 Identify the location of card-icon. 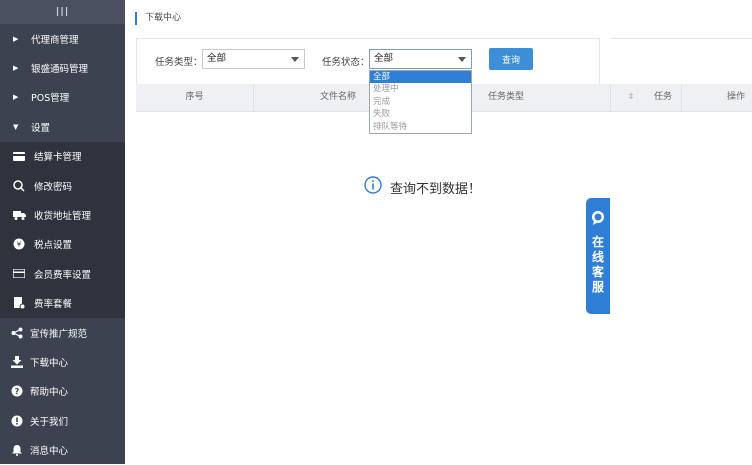
(19, 156).